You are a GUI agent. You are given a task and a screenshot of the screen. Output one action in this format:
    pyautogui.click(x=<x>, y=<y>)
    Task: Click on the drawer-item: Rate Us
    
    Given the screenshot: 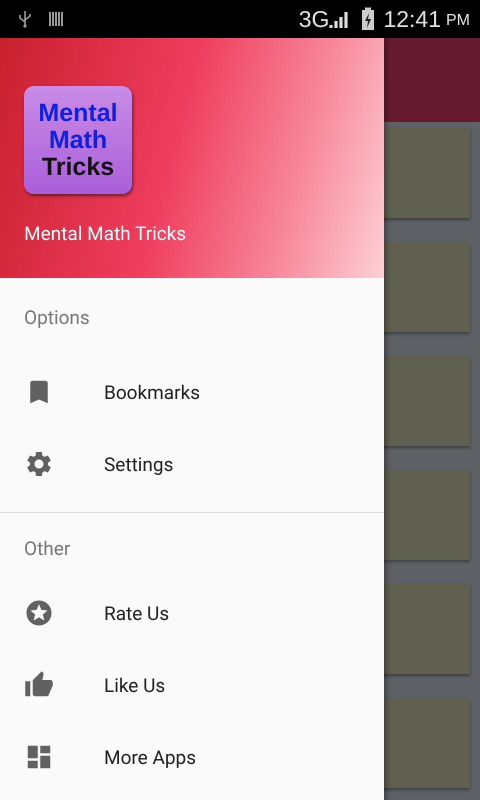 What is the action you would take?
    pyautogui.click(x=192, y=613)
    